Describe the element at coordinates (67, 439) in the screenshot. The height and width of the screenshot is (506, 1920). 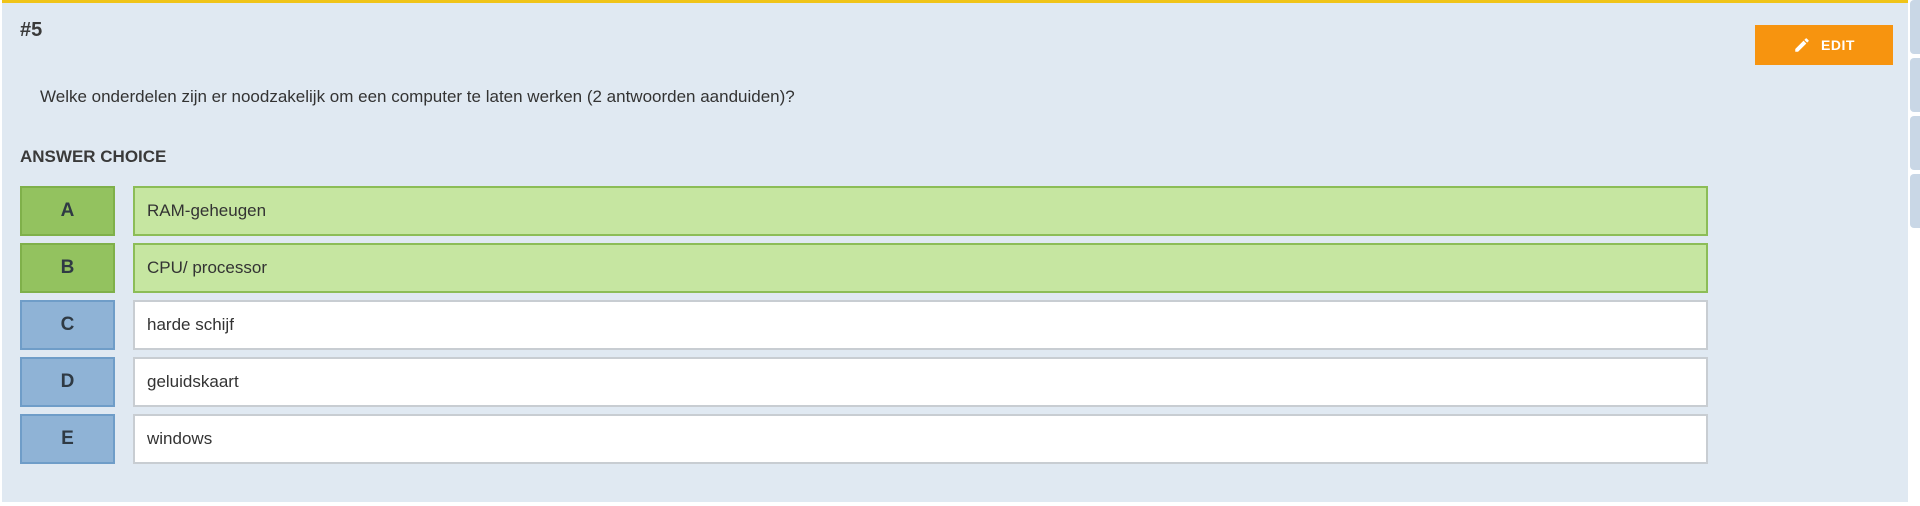
I see `choice-letter: E` at that location.